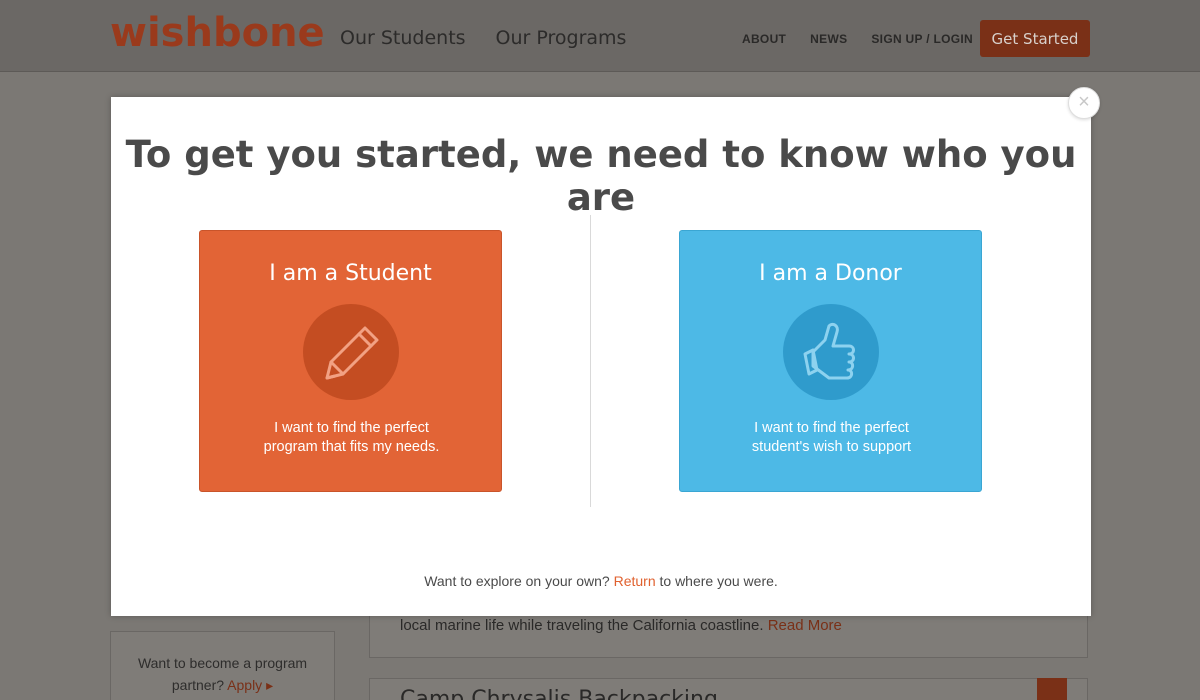 This screenshot has height=700, width=1200. What do you see at coordinates (483, 38) in the screenshot?
I see `main-nav: Our Students Our Programs` at bounding box center [483, 38].